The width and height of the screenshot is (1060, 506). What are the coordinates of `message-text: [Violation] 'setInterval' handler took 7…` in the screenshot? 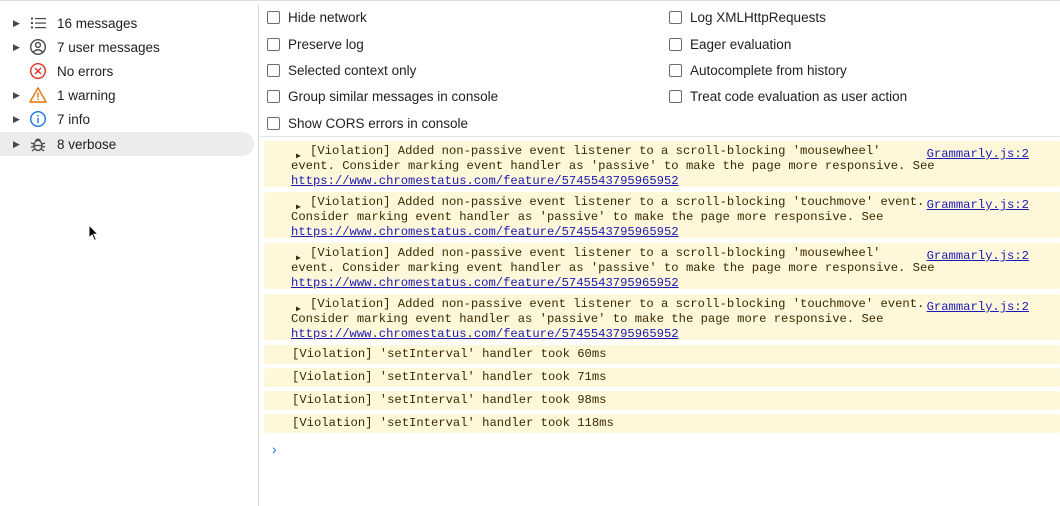 It's located at (449, 377).